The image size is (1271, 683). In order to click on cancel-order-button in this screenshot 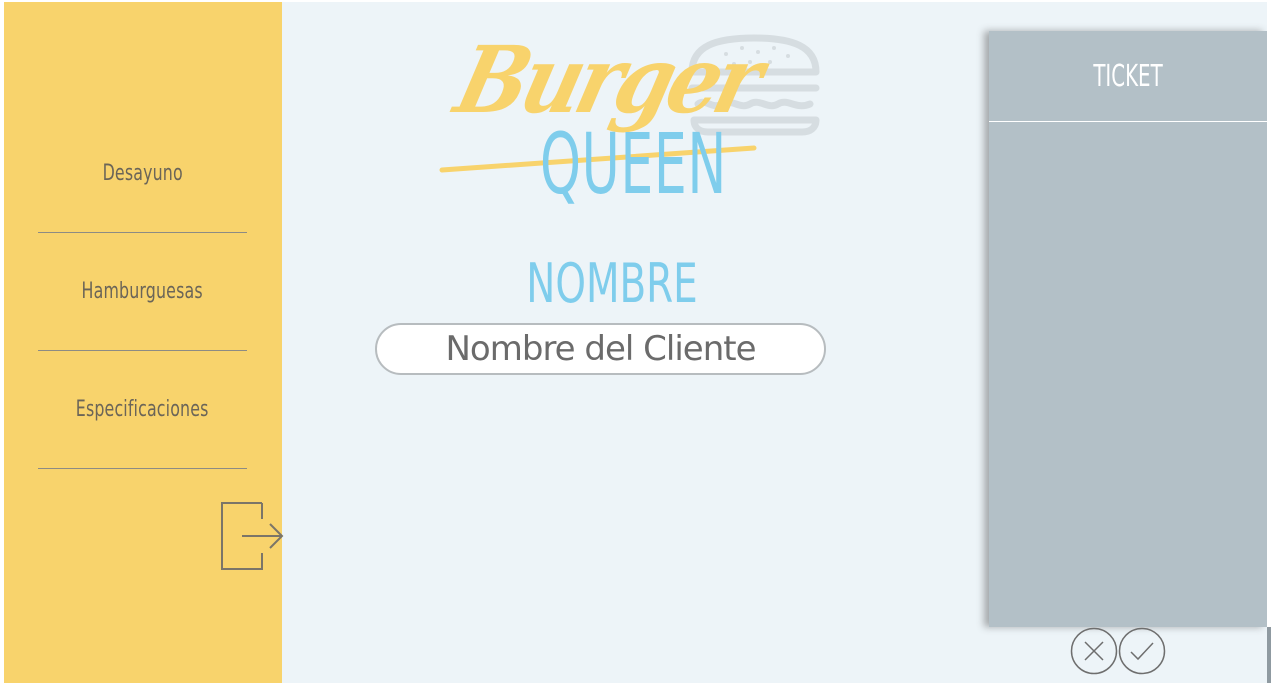, I will do `click(1094, 651)`.